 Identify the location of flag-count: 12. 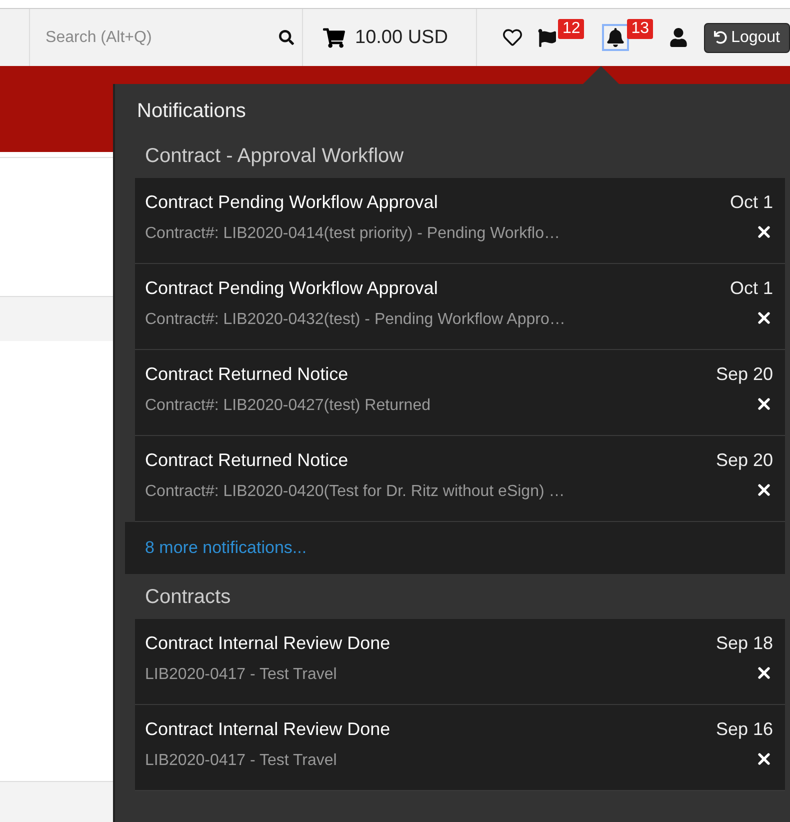
(571, 28).